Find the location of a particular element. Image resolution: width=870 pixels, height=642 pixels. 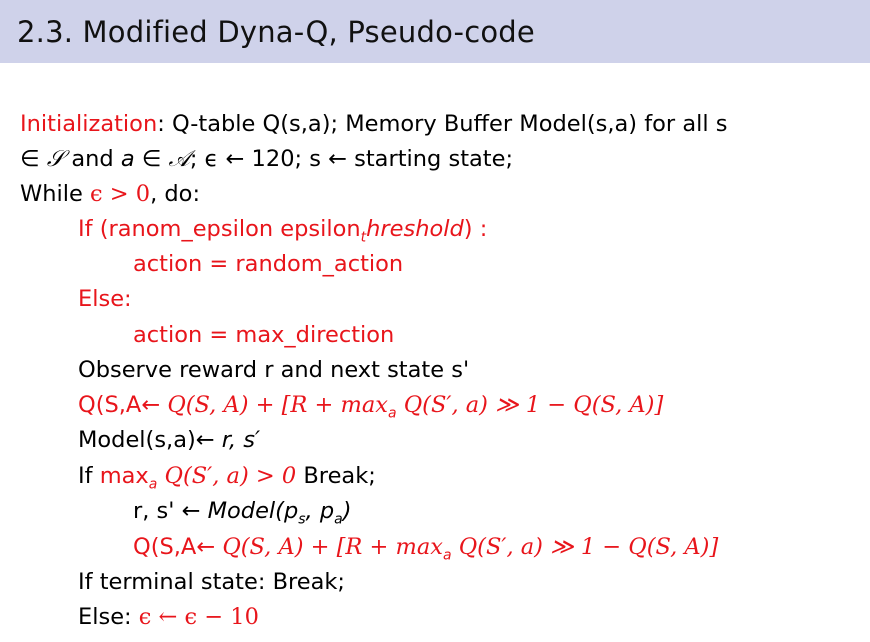

epsilon-decay-expr: ϵ ← ϵ − 10 is located at coordinates (198, 617).